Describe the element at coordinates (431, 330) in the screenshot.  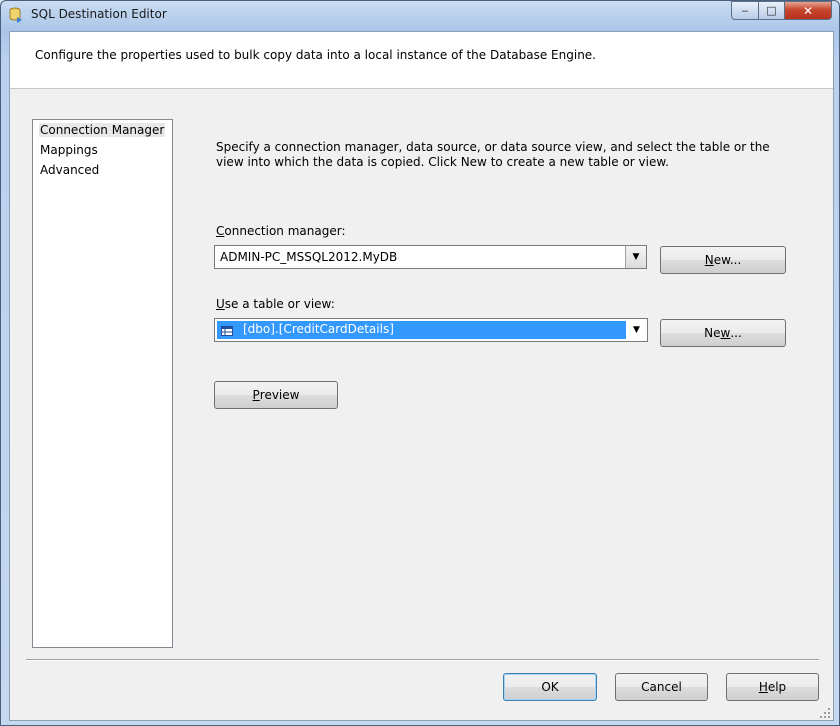
I see `table-or-view-combobox: [dbo].[CreditCardDetails] ▼` at that location.